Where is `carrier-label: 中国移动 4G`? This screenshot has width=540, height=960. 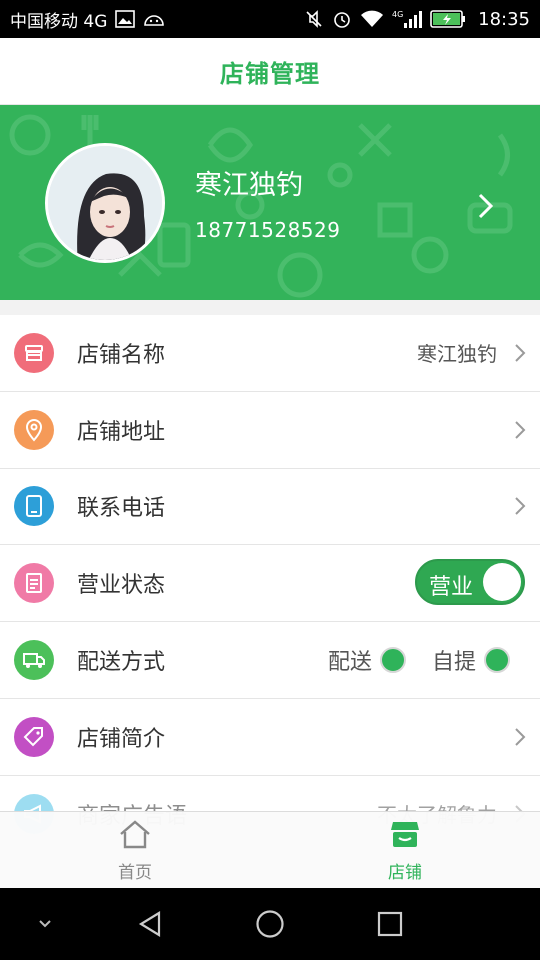
carrier-label: 中国移动 4G is located at coordinates (59, 21).